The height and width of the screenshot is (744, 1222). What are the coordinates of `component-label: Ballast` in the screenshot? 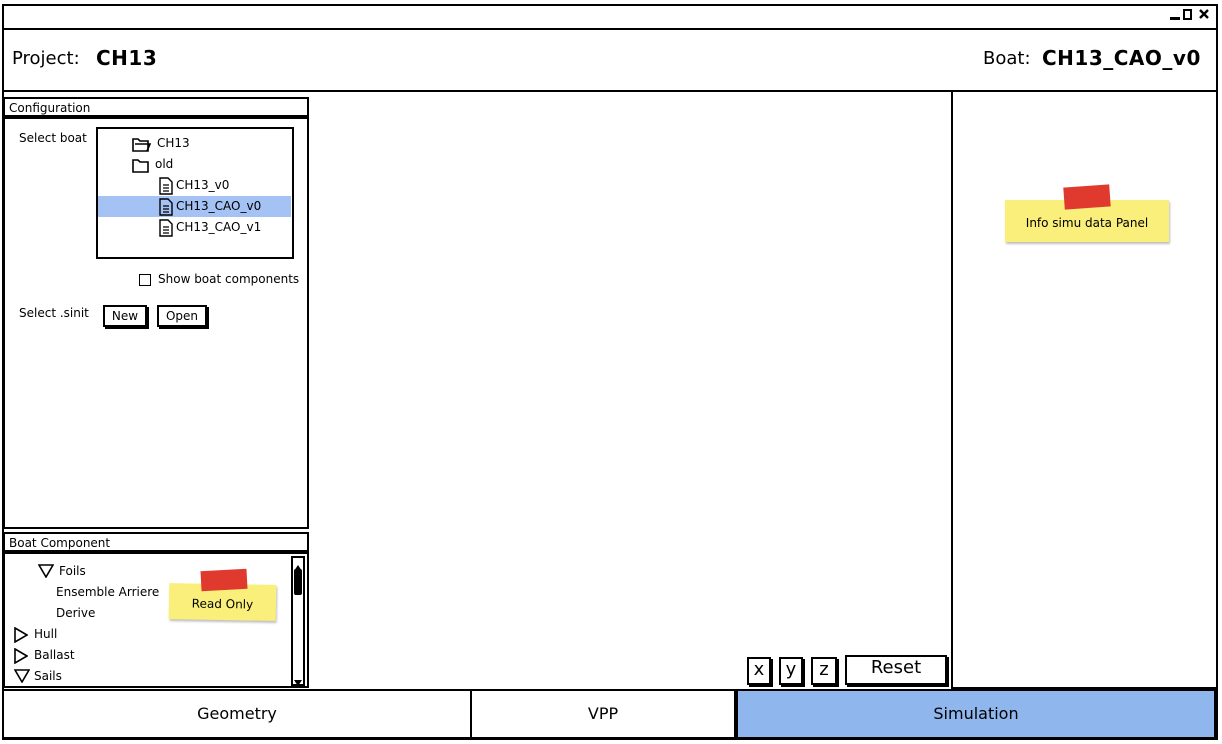 It's located at (54, 655).